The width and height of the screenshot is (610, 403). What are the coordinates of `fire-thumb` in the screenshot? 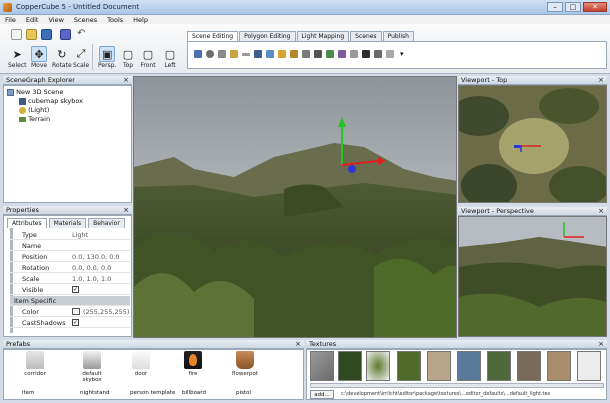 It's located at (193, 360).